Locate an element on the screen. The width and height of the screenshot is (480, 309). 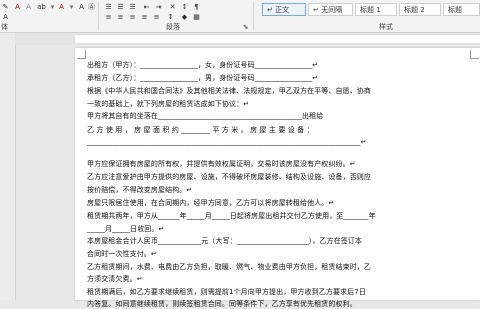
distributed-icon: ≡ is located at coordinates (156, 17).